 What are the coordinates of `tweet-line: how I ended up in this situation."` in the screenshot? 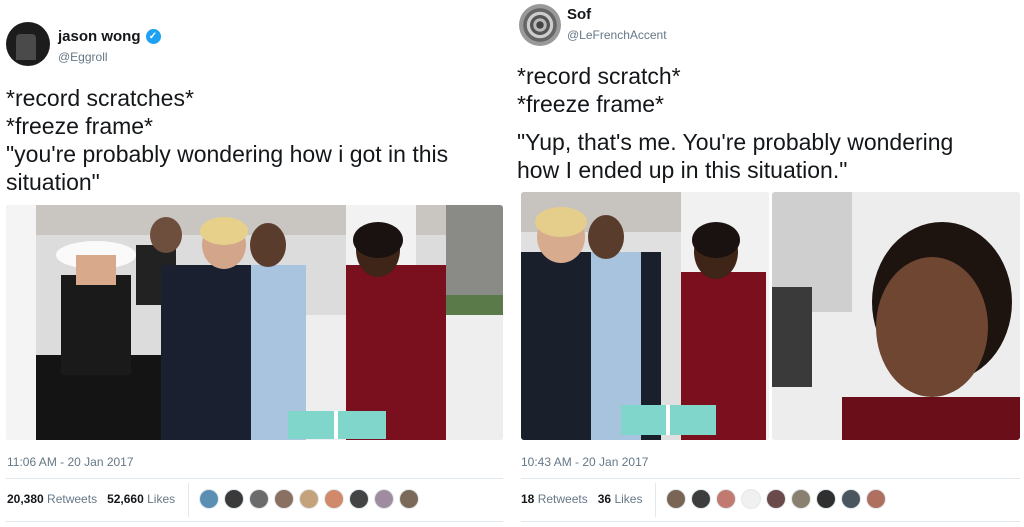 It's located at (682, 170).